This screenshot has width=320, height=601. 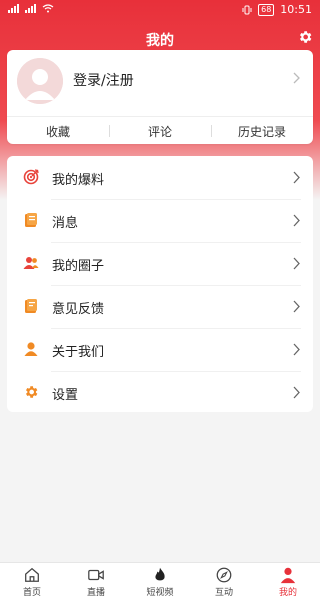 I want to click on menu-item-about-us: 关于我们, so click(x=160, y=349).